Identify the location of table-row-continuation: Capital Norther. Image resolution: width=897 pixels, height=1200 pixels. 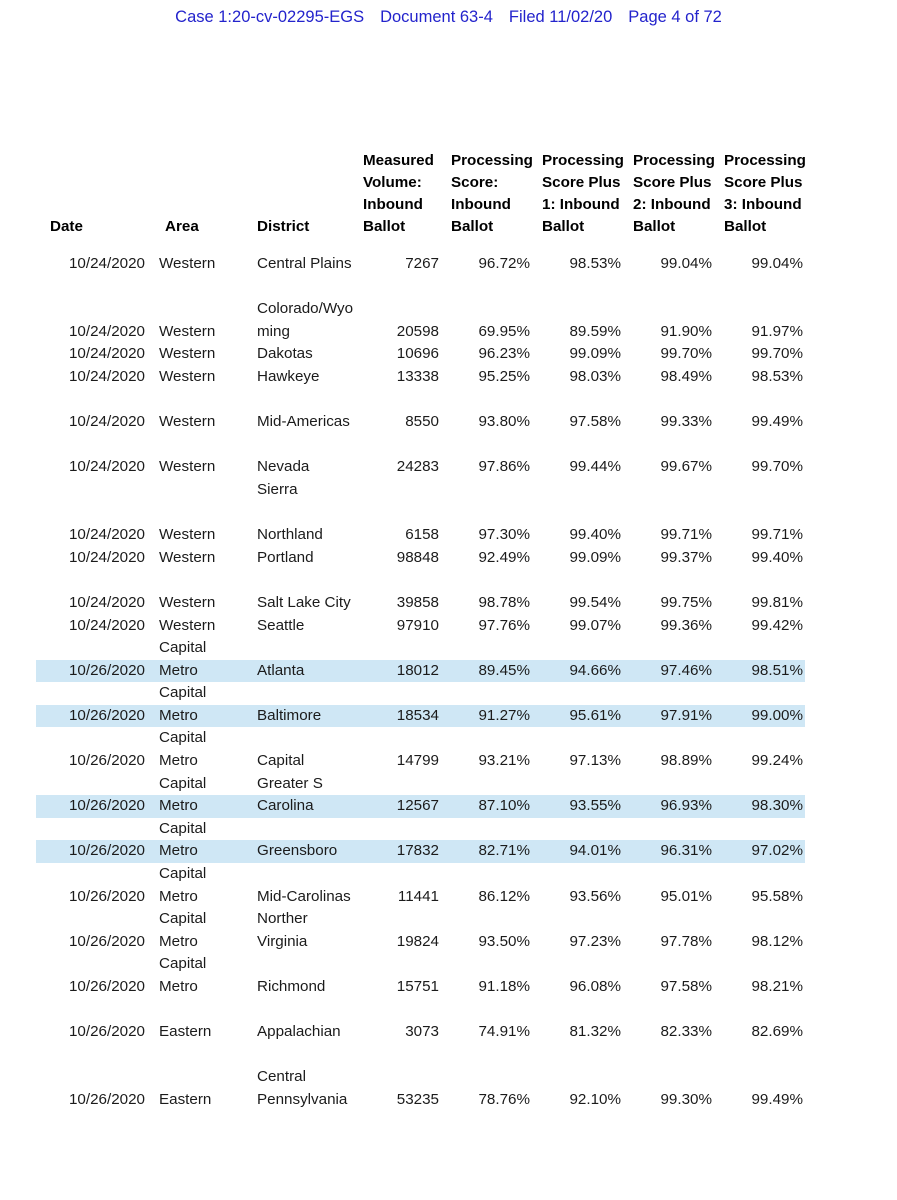
(420, 919).